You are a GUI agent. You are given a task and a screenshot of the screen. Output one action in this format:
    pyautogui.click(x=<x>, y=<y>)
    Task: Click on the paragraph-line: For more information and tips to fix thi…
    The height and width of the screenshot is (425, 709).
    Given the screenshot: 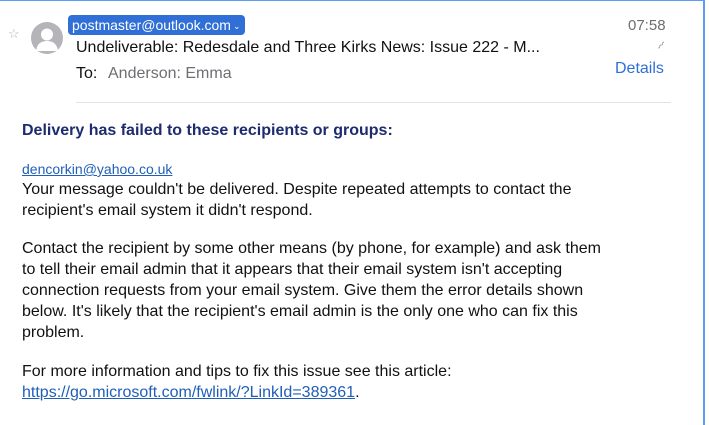 What is the action you would take?
    pyautogui.click(x=237, y=371)
    